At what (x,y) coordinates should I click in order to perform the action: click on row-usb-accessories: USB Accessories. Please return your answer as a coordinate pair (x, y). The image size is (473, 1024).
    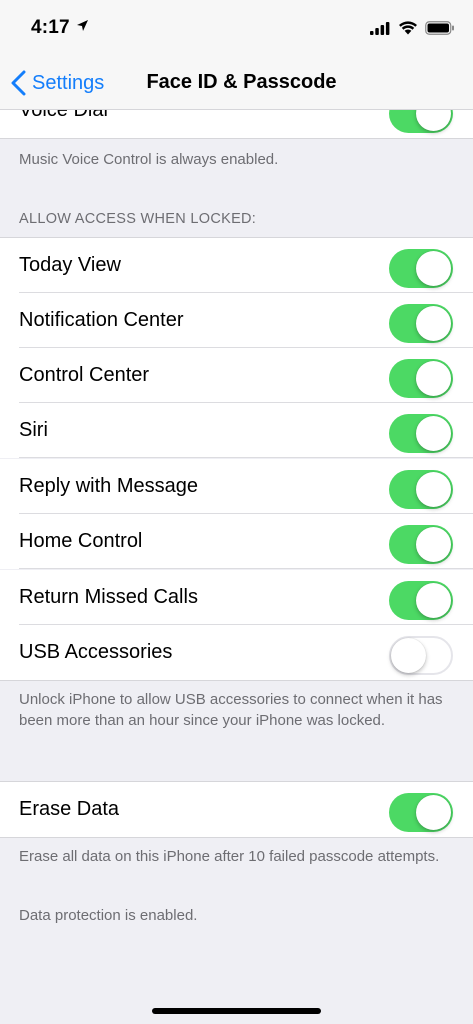
    Looking at the image, I should click on (236, 652).